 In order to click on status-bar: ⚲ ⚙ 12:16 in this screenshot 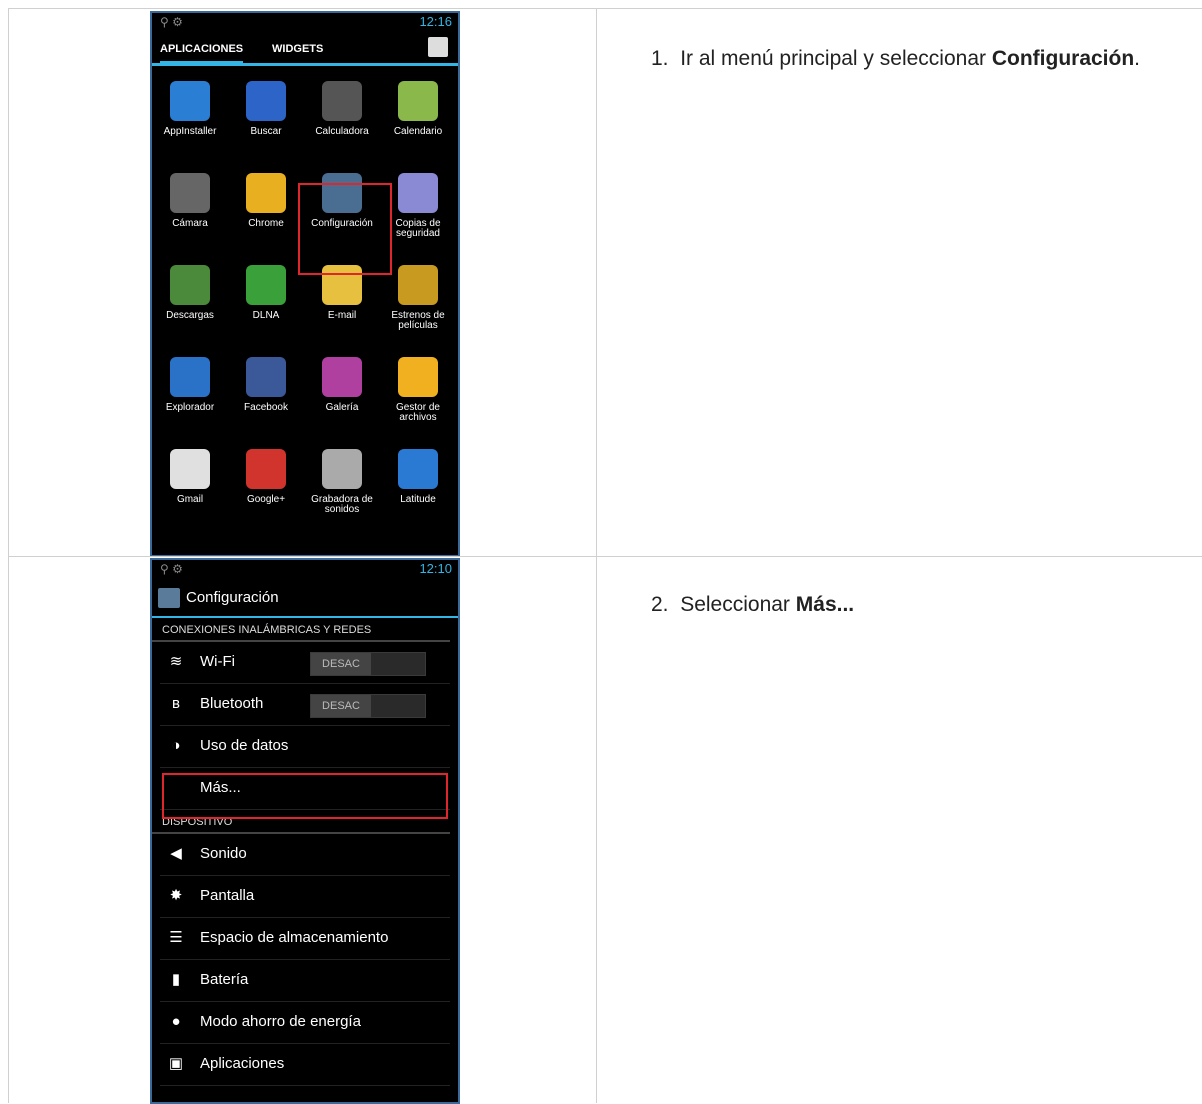, I will do `click(305, 23)`.